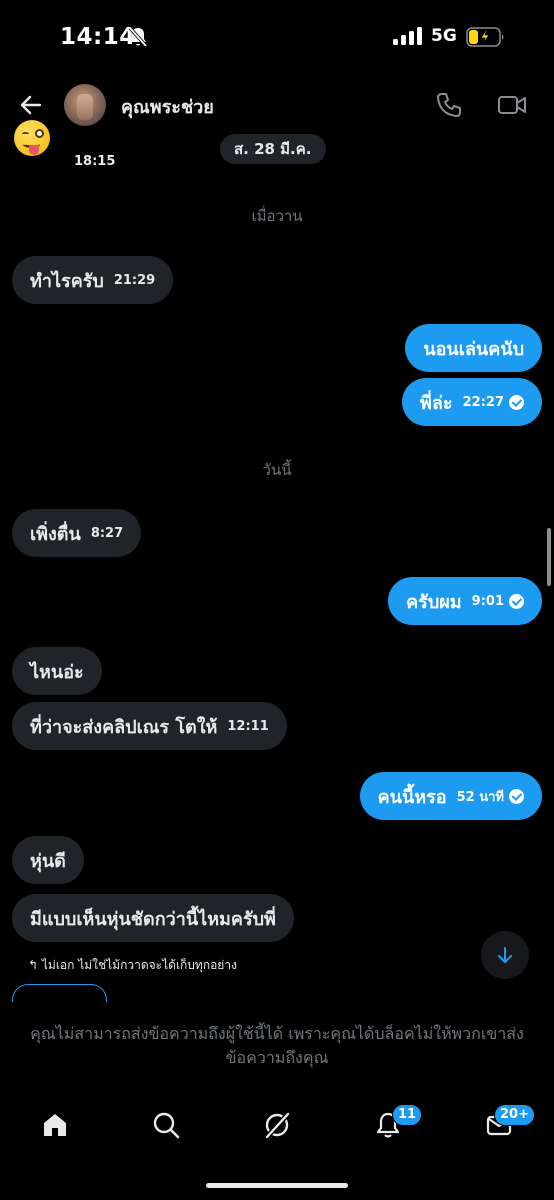  I want to click on bell-off-icon, so click(138, 37).